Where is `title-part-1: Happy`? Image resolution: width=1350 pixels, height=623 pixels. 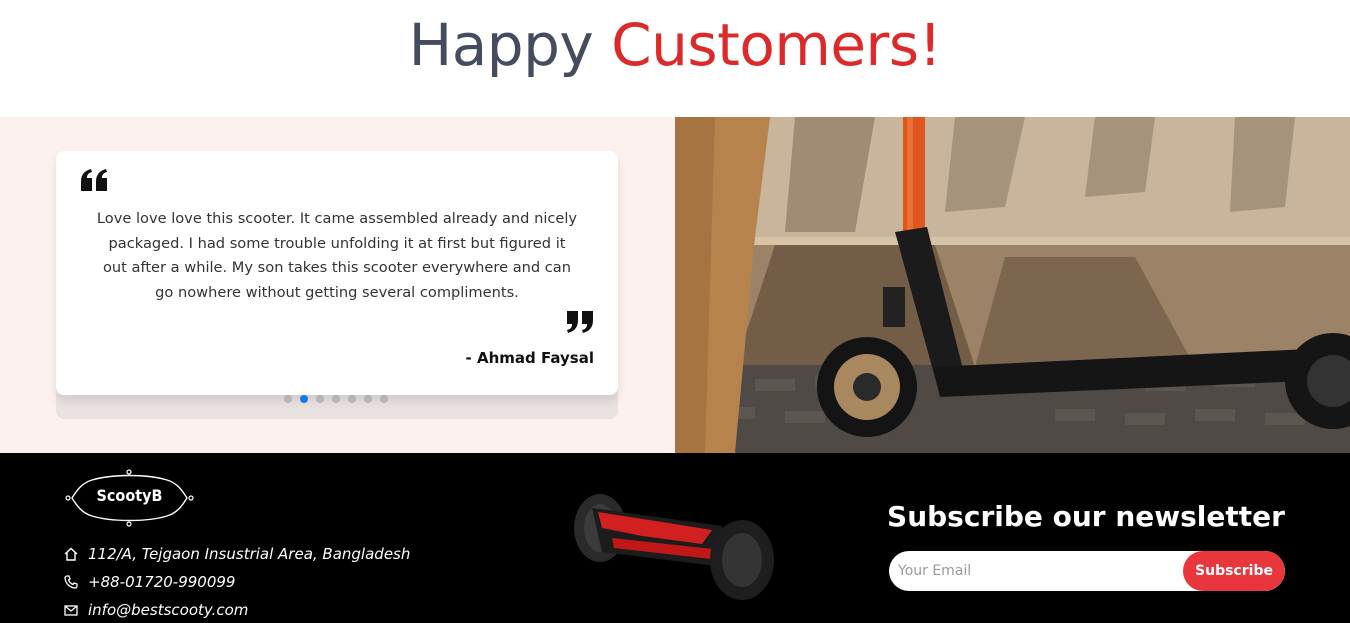
title-part-1: Happy is located at coordinates (501, 45).